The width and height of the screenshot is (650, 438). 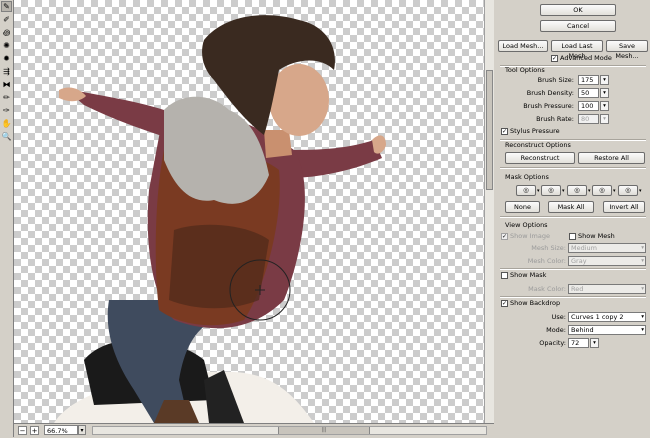 What do you see at coordinates (6, 45) in the screenshot?
I see `pucker-tool-icon: ✺` at bounding box center [6, 45].